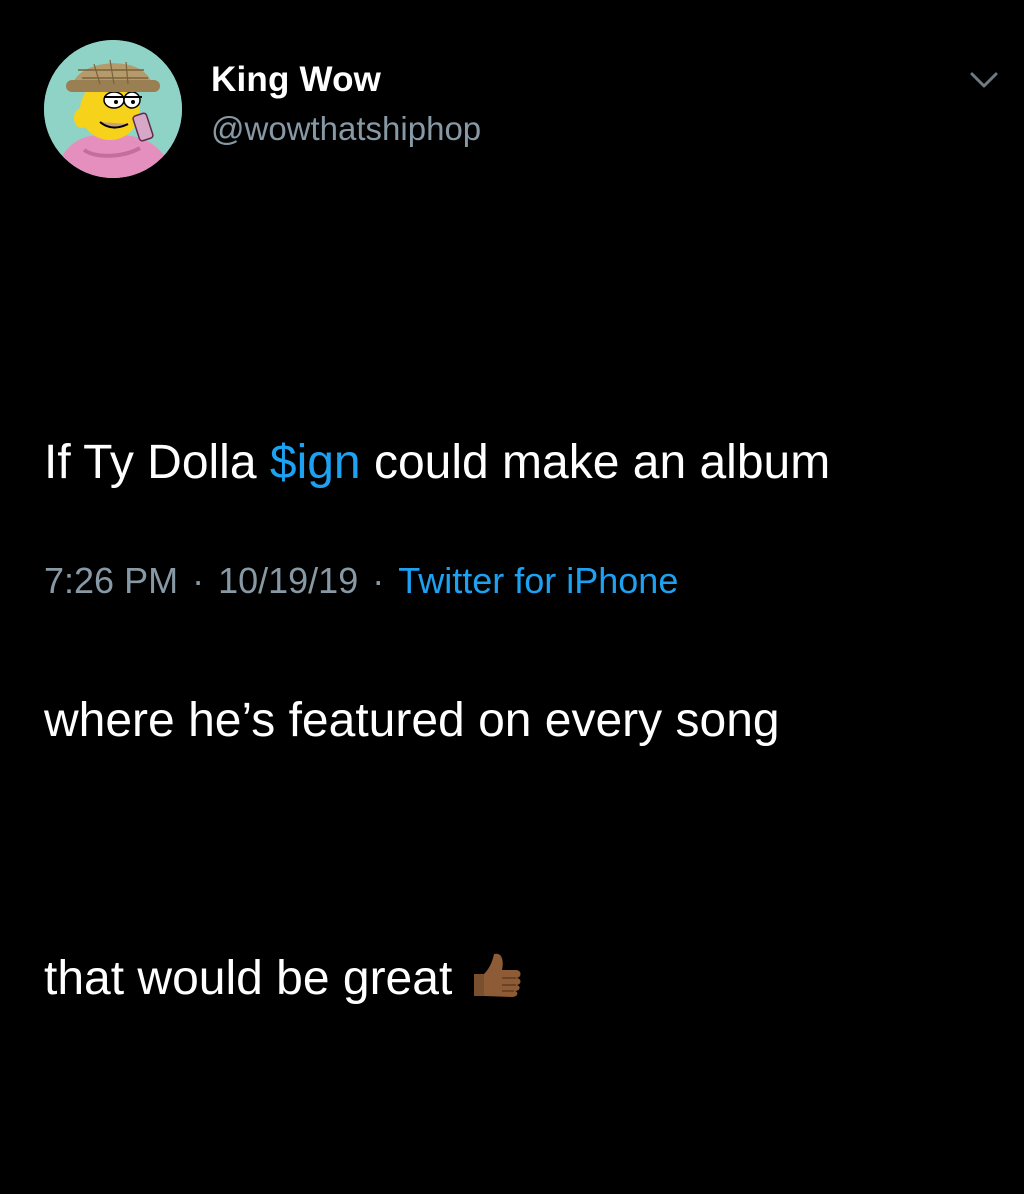 The width and height of the screenshot is (1024, 1194). What do you see at coordinates (315, 462) in the screenshot?
I see `cashtag-link: $ign` at bounding box center [315, 462].